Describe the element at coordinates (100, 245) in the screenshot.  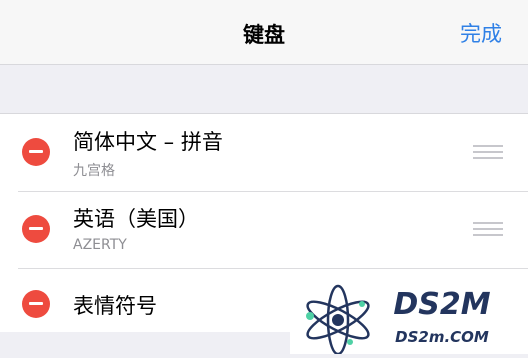
I see `keyboard-layout: AZERTY` at that location.